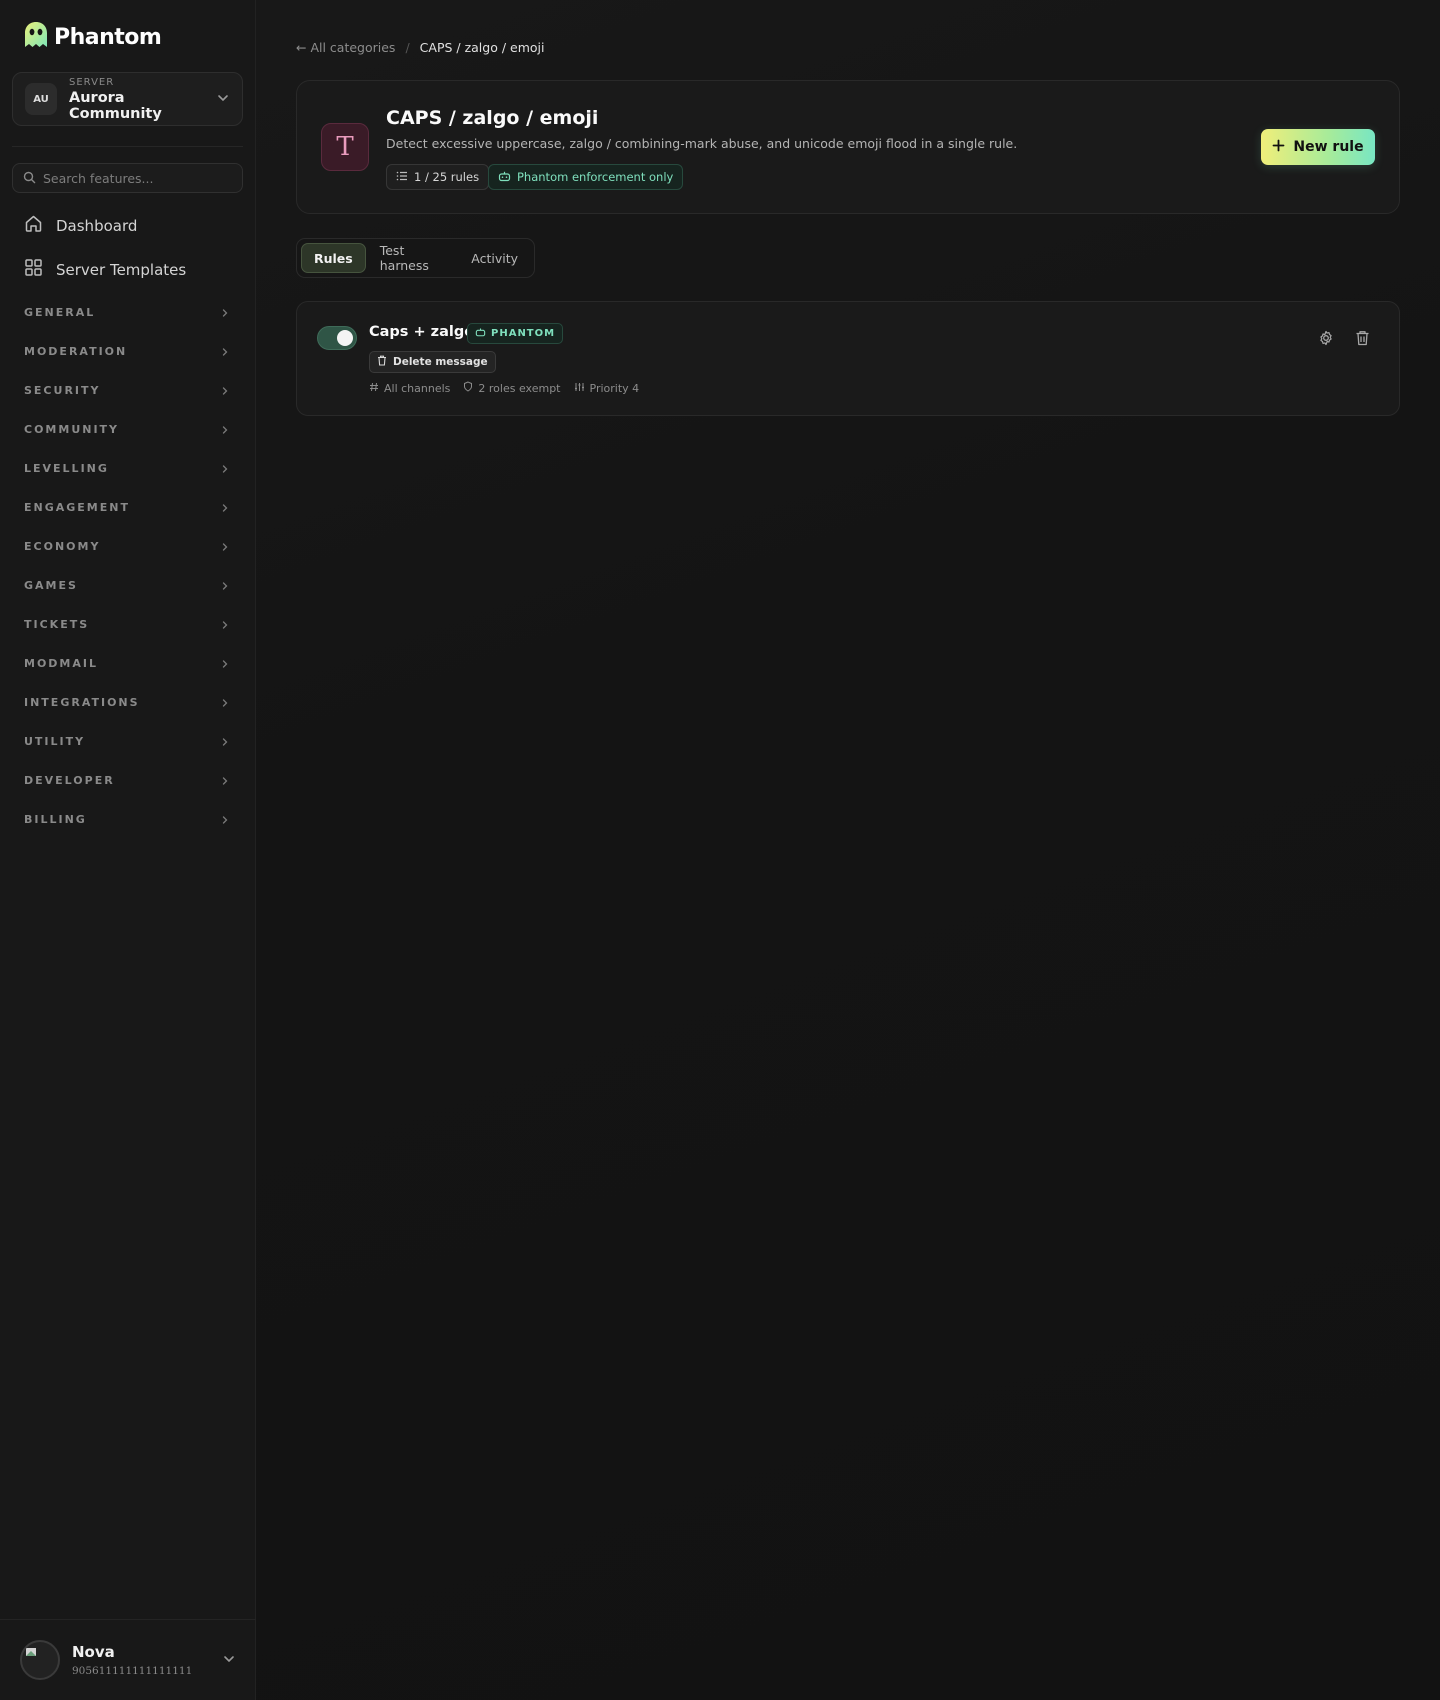 The width and height of the screenshot is (1440, 1700). I want to click on user-menu: Nova 905611111111111111, so click(128, 1659).